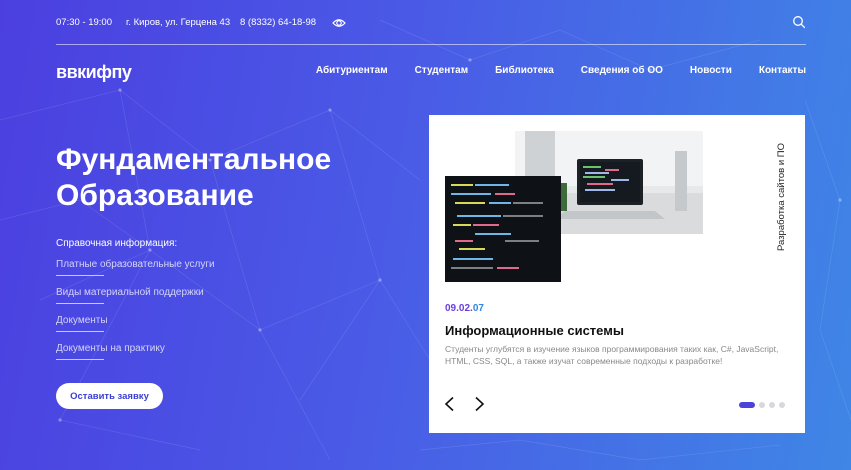 This screenshot has height=470, width=851. Describe the element at coordinates (352, 70) in the screenshot. I see `nav-item-applicants: Абитуриентам` at that location.